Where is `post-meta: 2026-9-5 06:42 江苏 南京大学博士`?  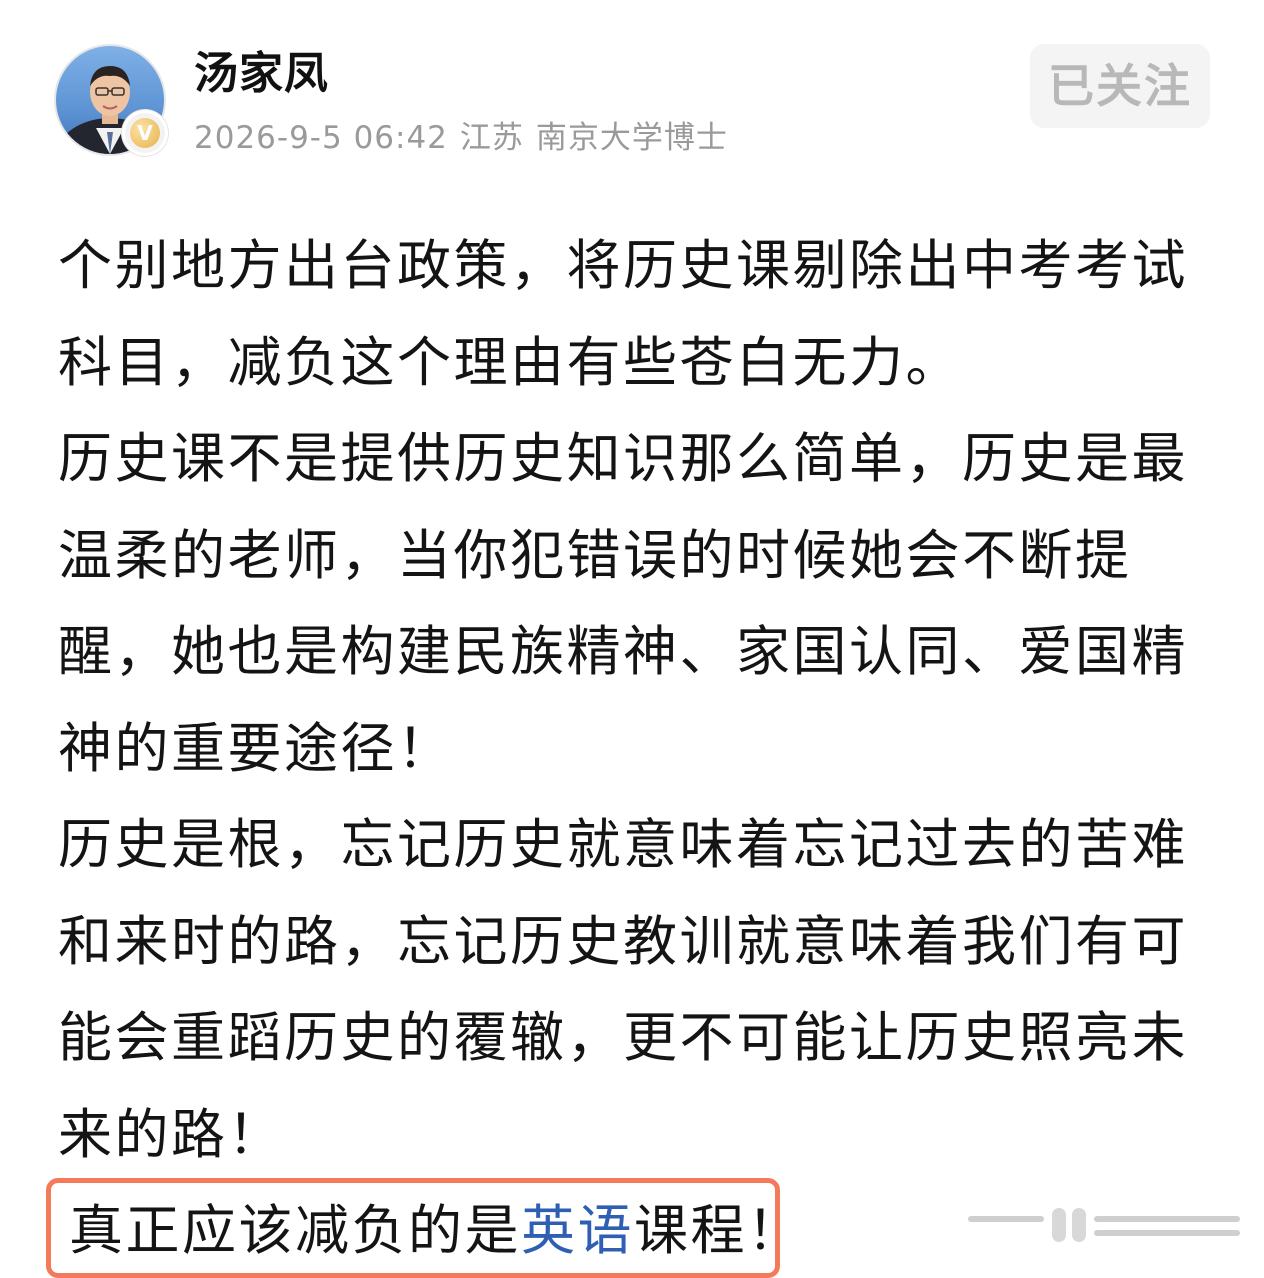 post-meta: 2026-9-5 06:42 江苏 南京大学博士 is located at coordinates (467, 138).